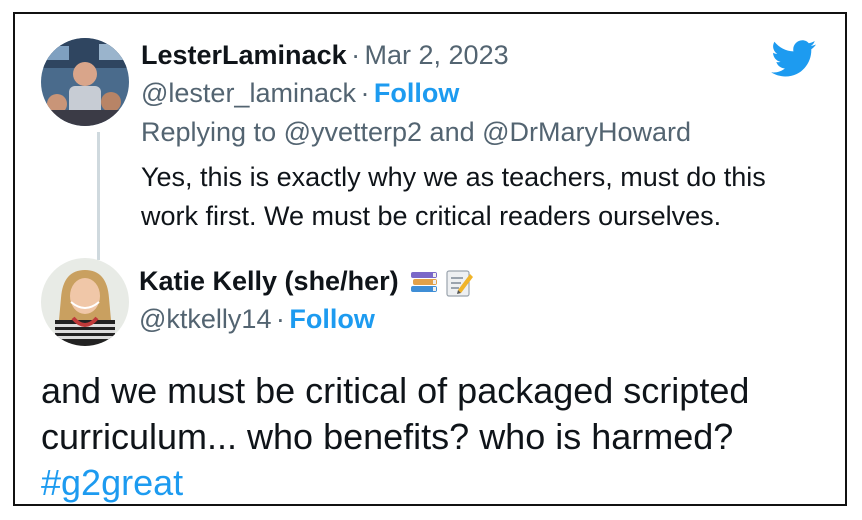 The image size is (862, 520). I want to click on reply-handle: @lester_laminack, so click(248, 93).